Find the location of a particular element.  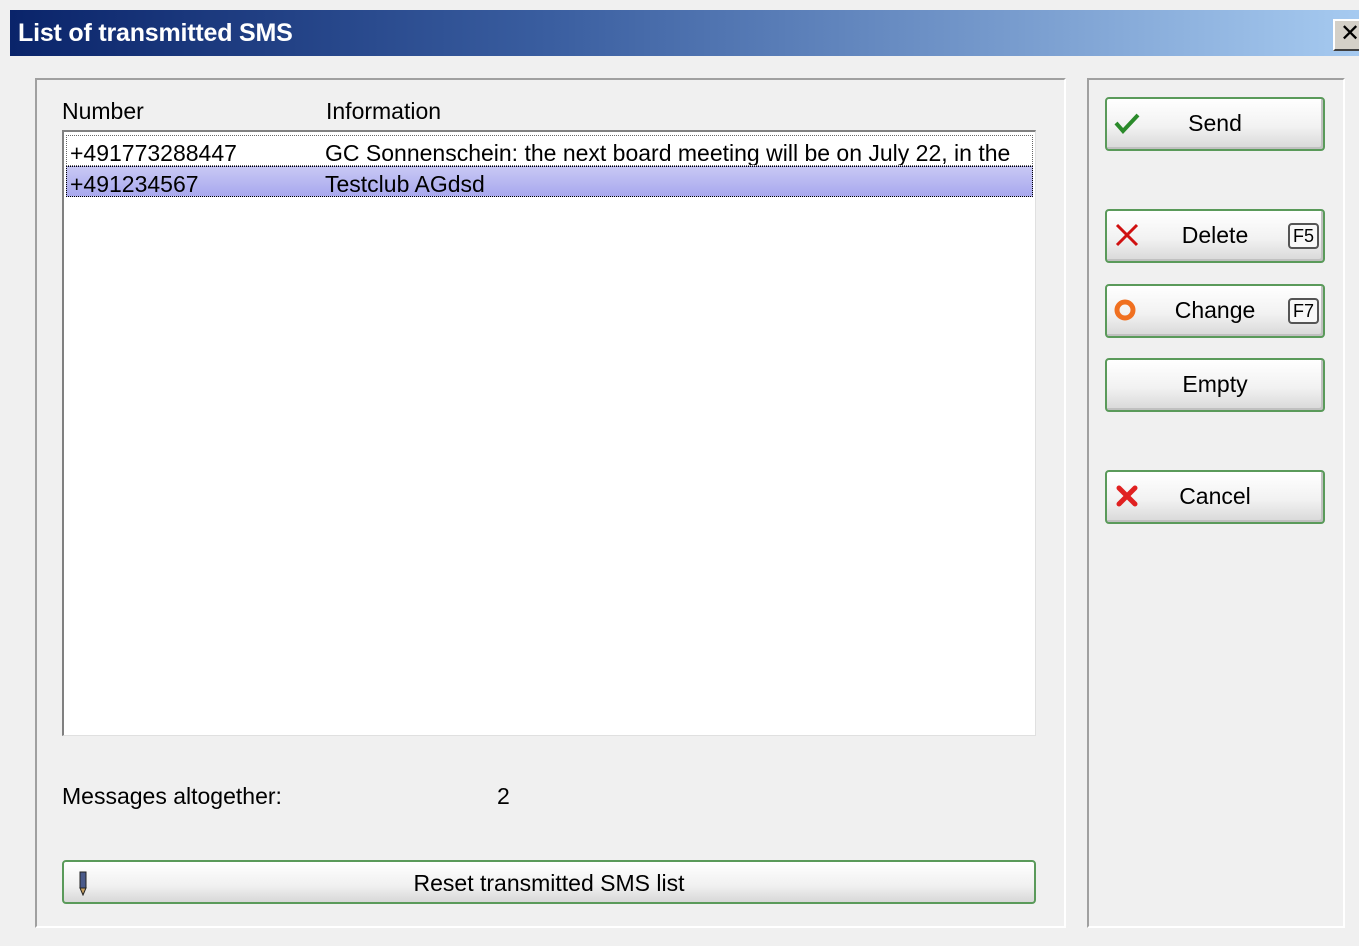

close-icon: ✕ is located at coordinates (1349, 33).